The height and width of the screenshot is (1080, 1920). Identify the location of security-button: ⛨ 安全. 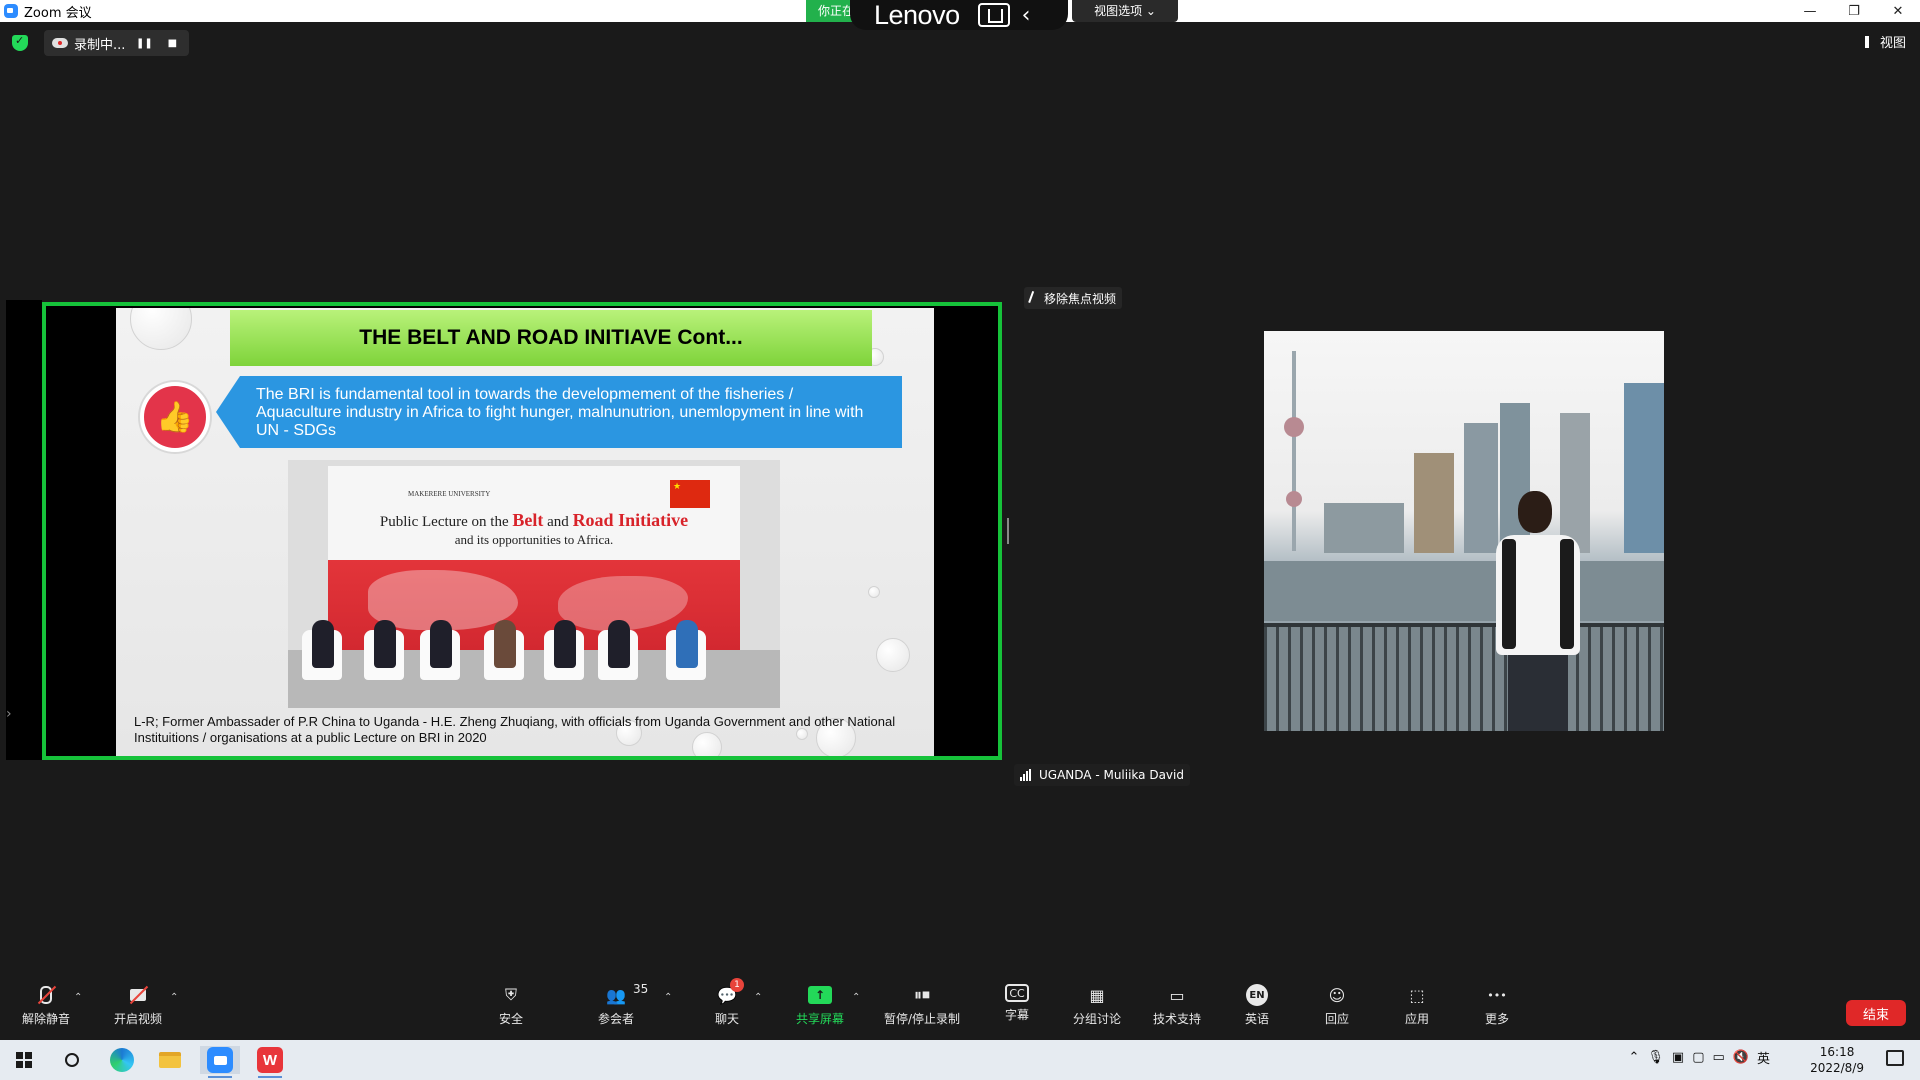
(511, 1009).